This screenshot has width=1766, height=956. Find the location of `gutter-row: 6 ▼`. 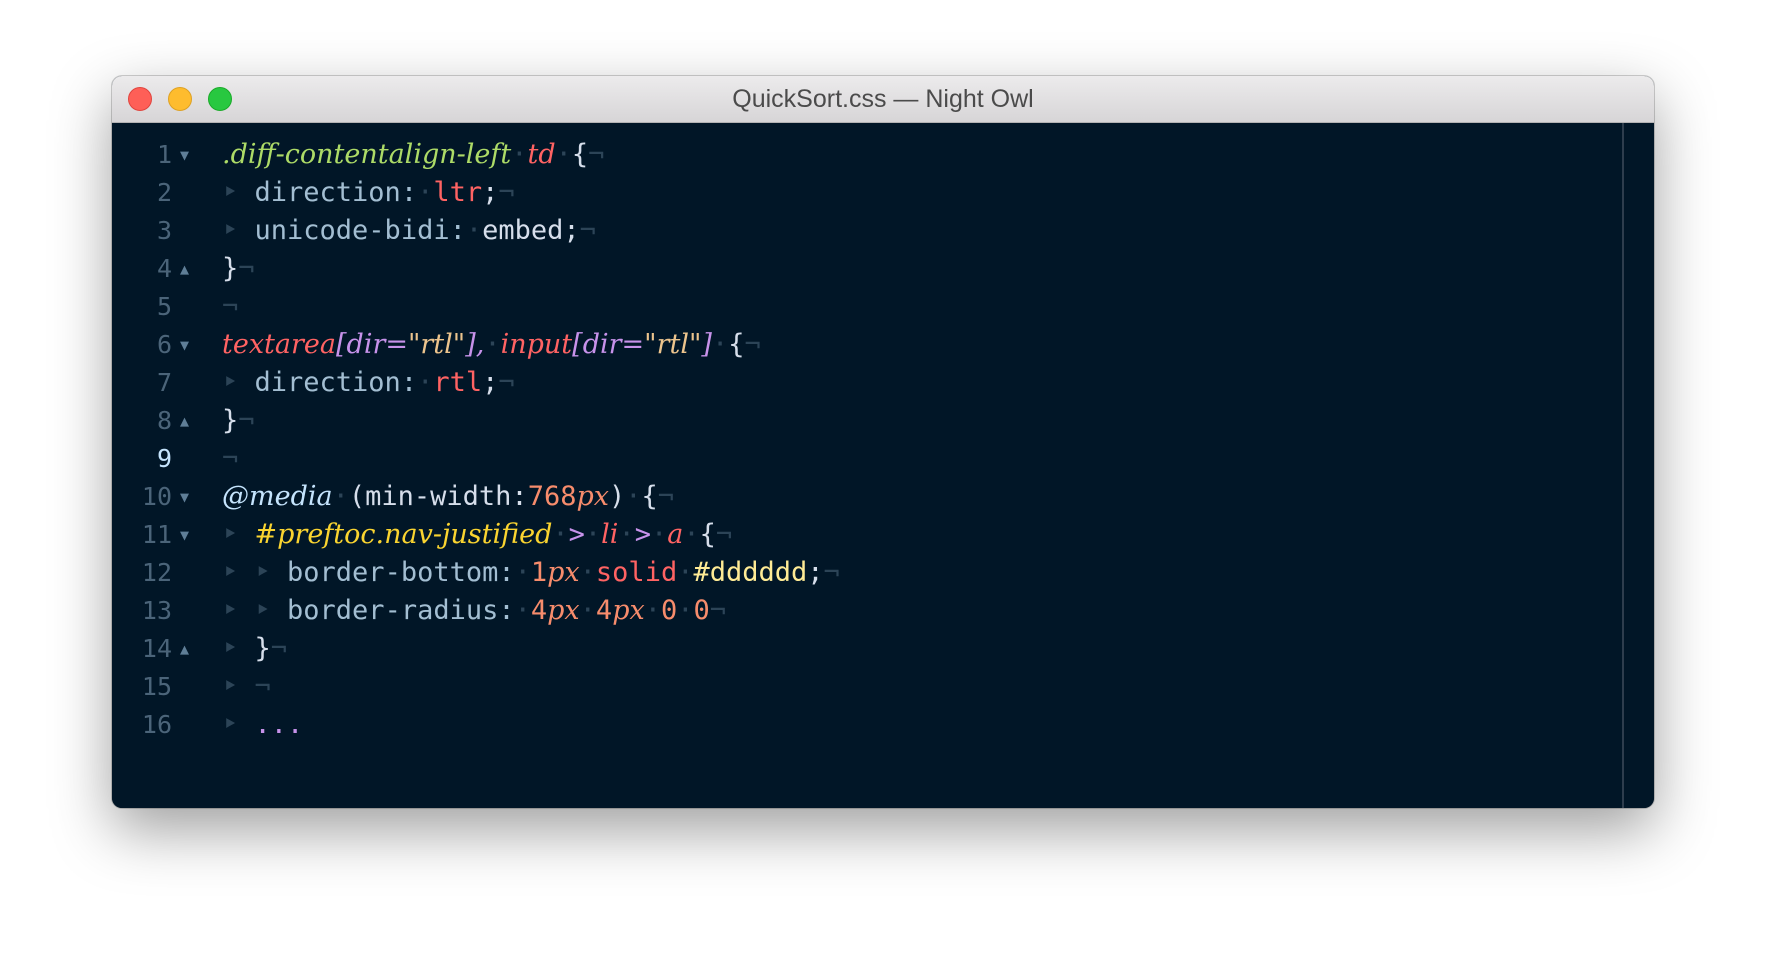

gutter-row: 6 ▼ is located at coordinates (162, 345).